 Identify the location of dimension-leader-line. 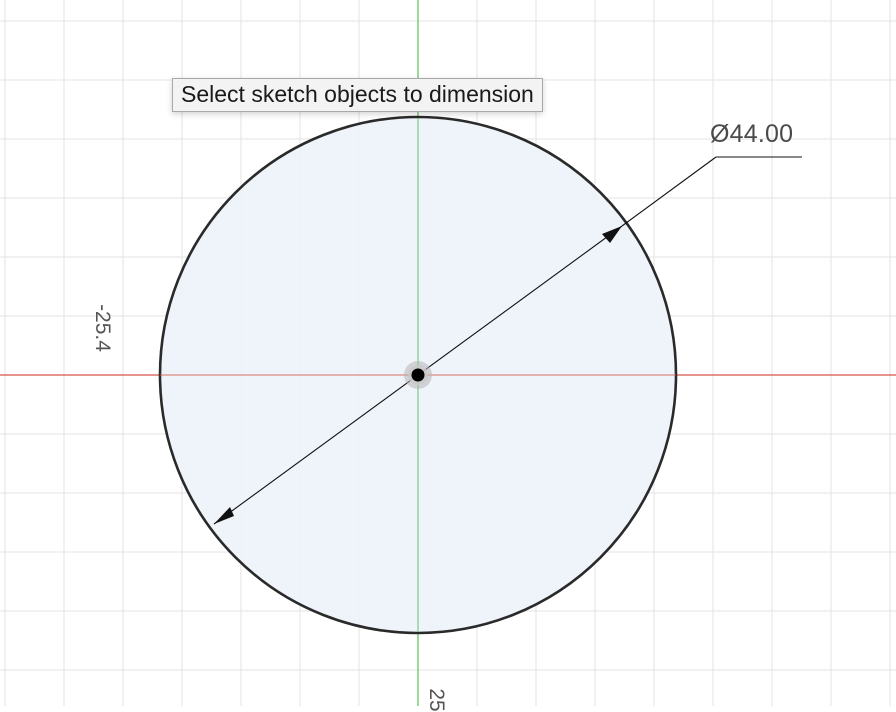
(669, 191).